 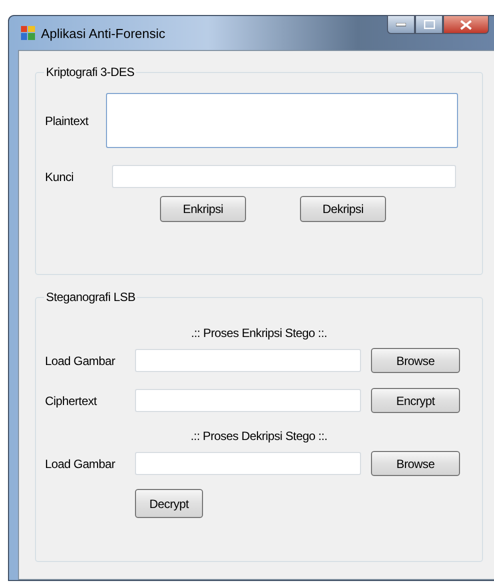 What do you see at coordinates (71, 401) in the screenshot?
I see `field-label: Ciphertext` at bounding box center [71, 401].